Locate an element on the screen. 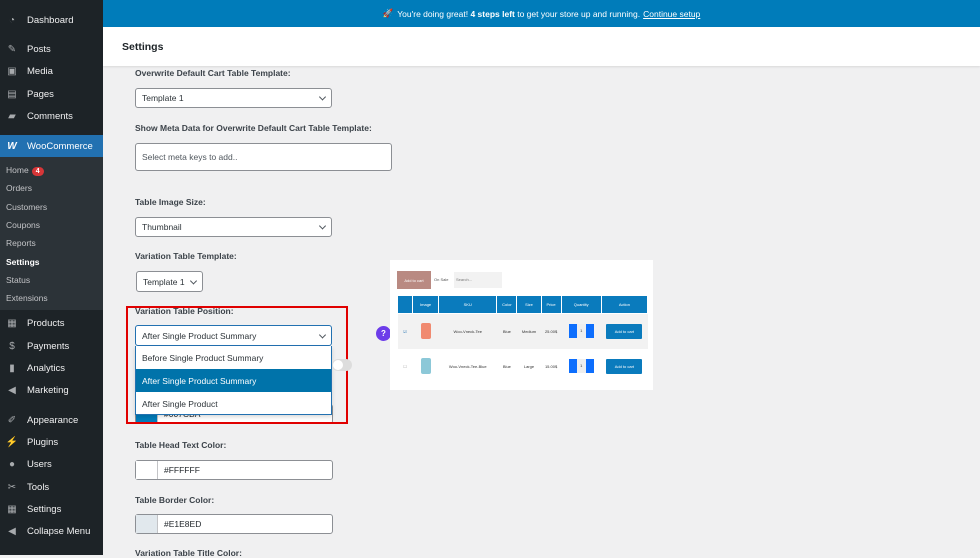 The height and width of the screenshot is (558, 980). woocommerce-submenu is located at coordinates (51, 233).